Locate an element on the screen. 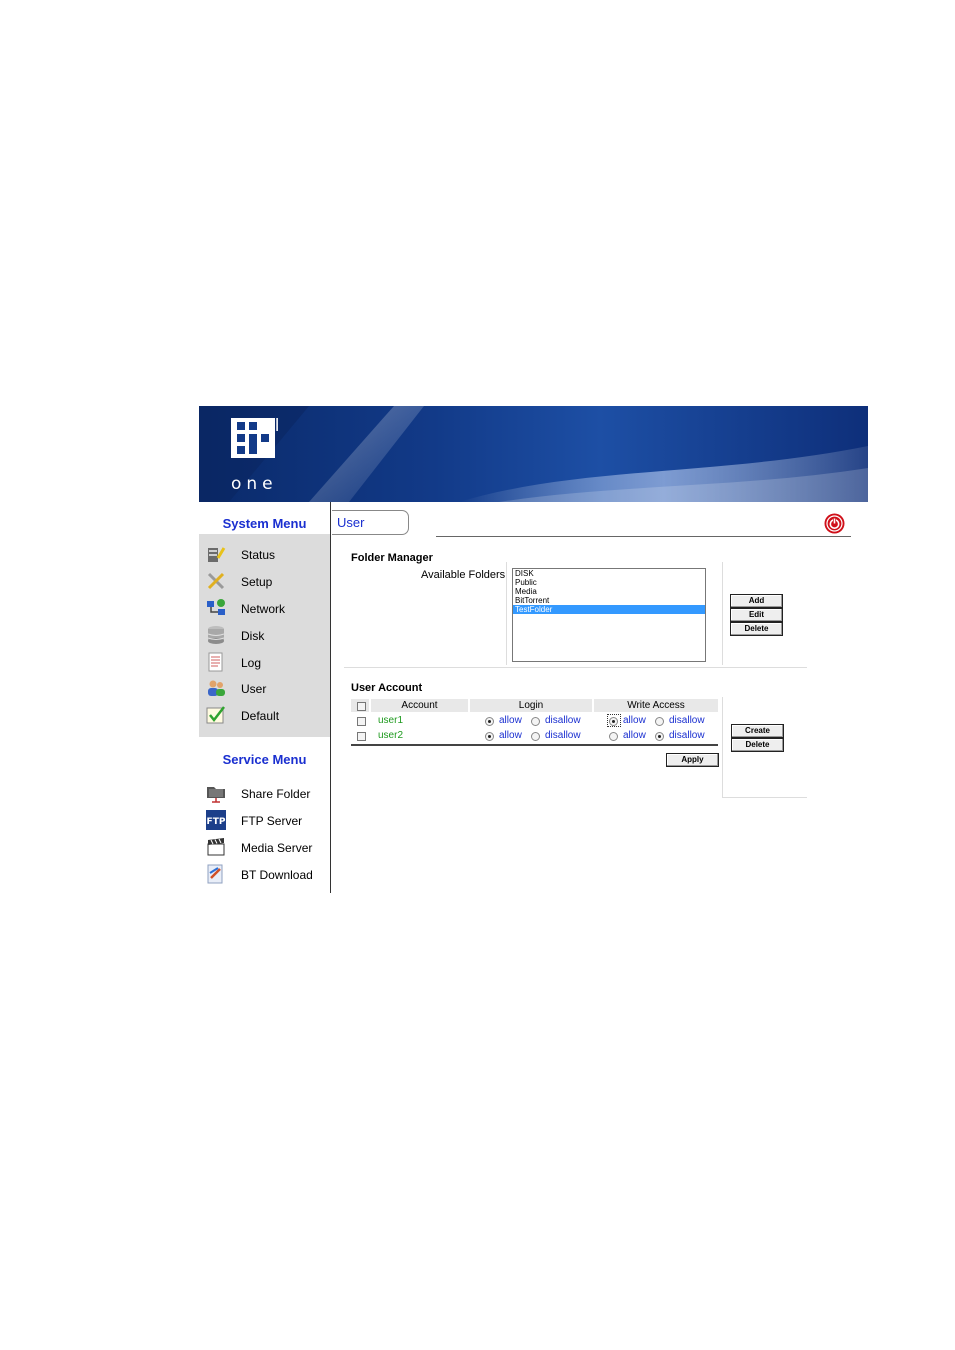  sidebar-item-disk: Disk is located at coordinates (264, 636).